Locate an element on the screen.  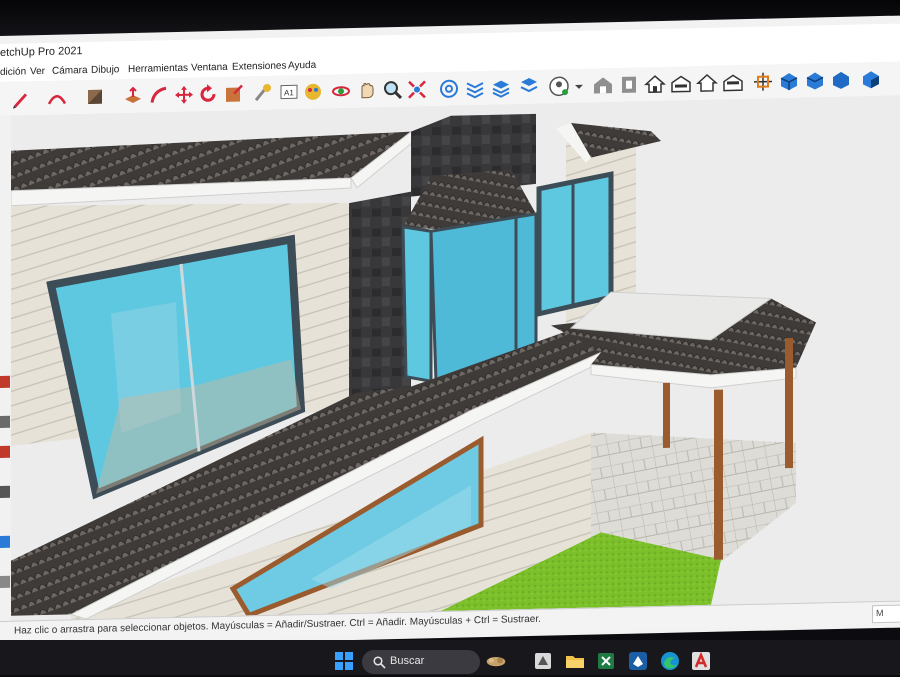
edge-icon is located at coordinates (670, 661).